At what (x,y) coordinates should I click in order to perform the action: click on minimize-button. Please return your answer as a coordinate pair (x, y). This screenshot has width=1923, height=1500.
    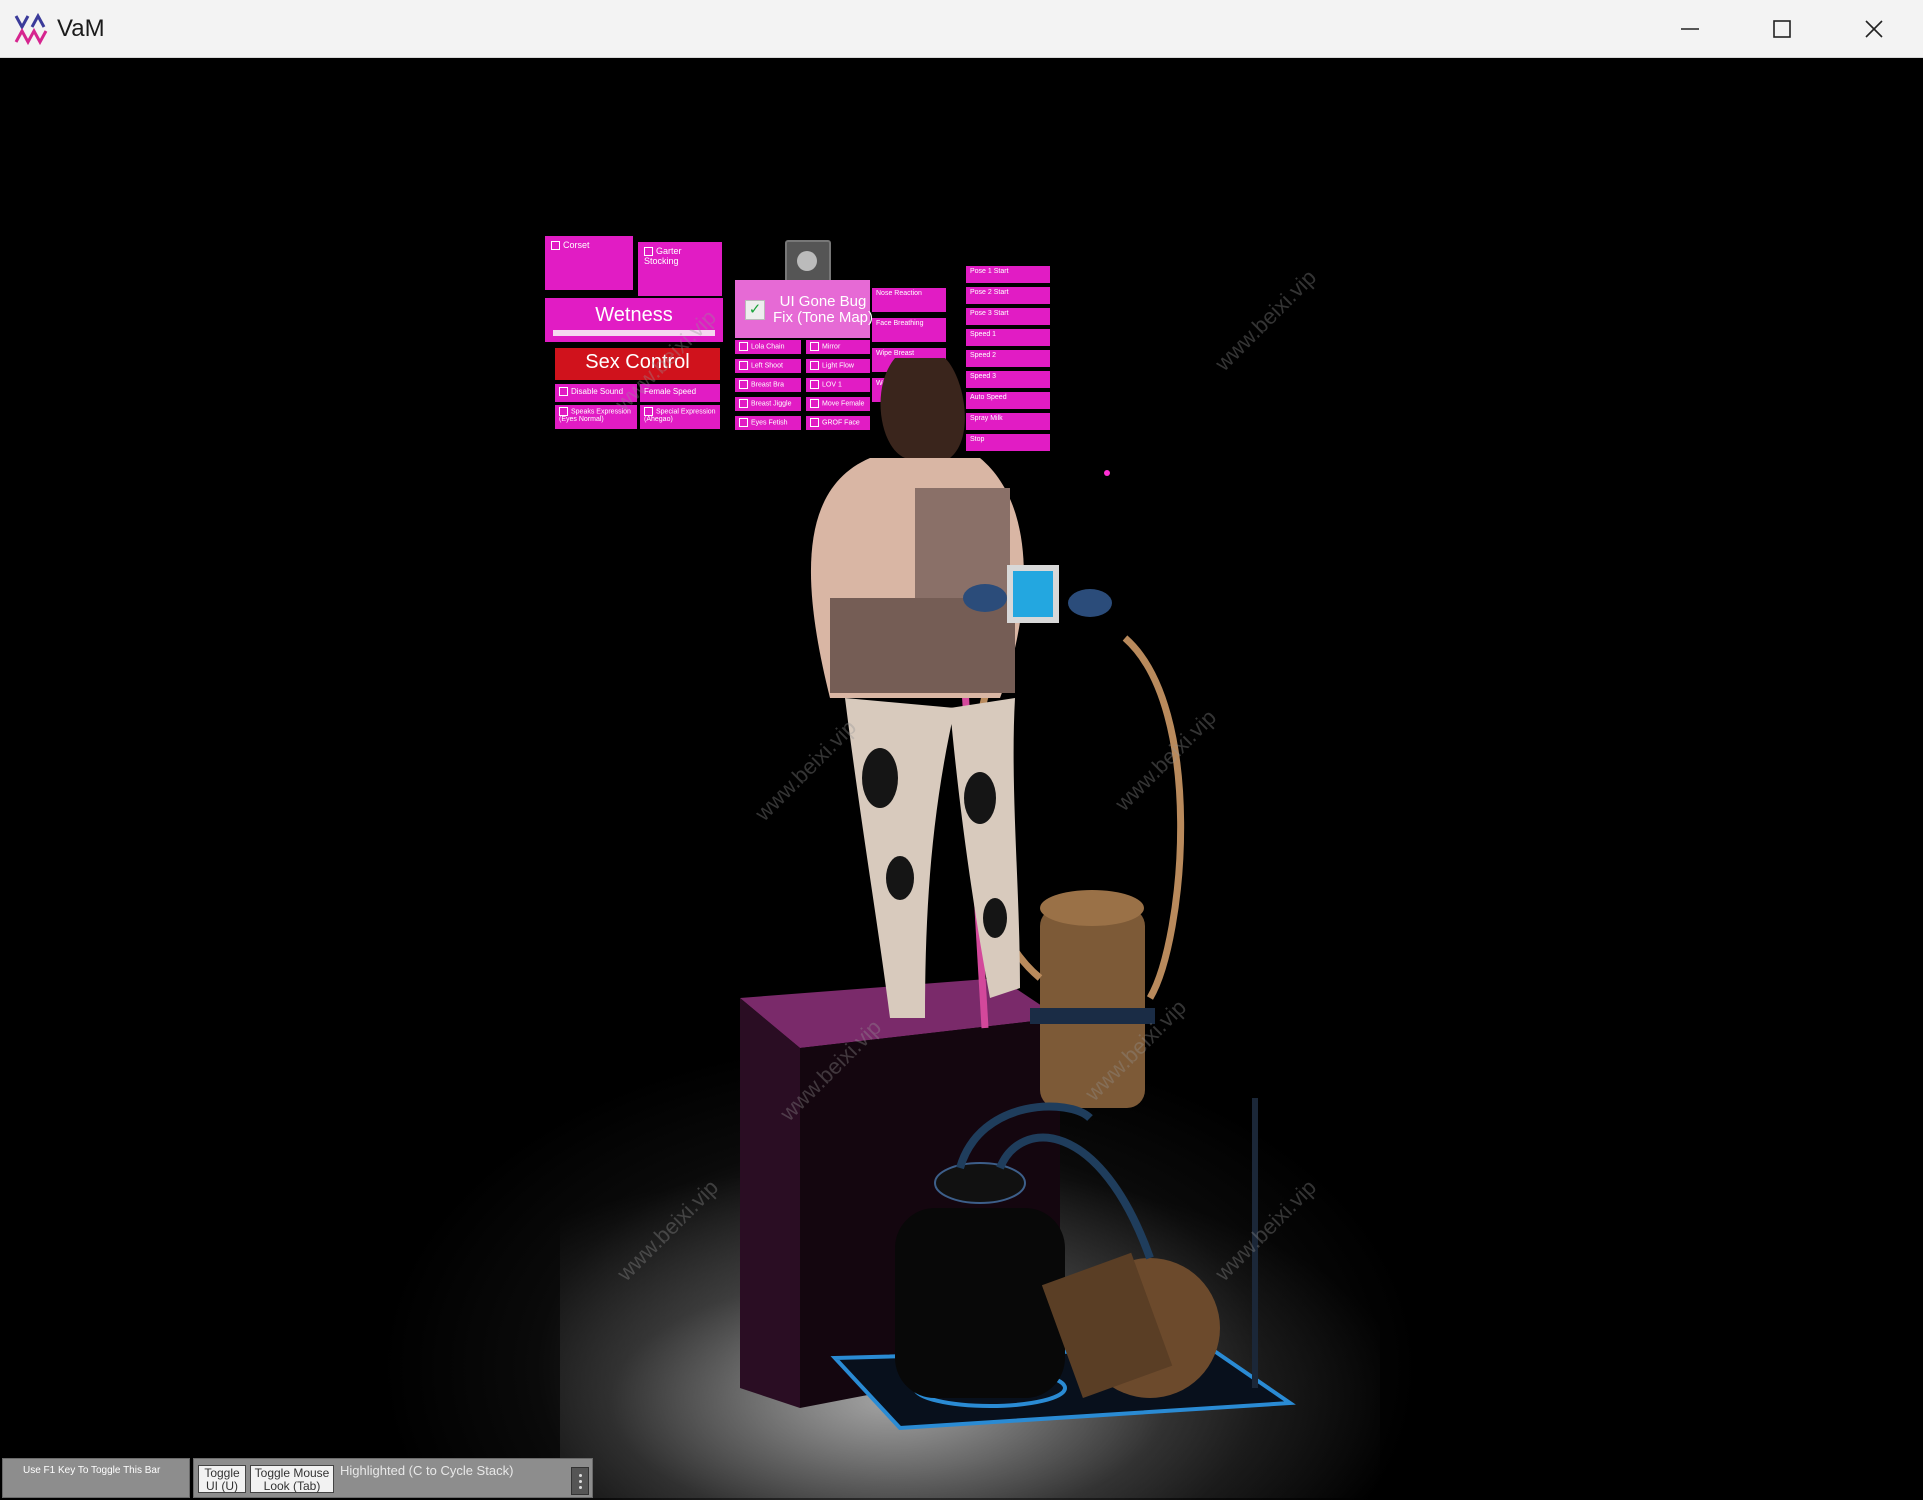
    Looking at the image, I should click on (1690, 28).